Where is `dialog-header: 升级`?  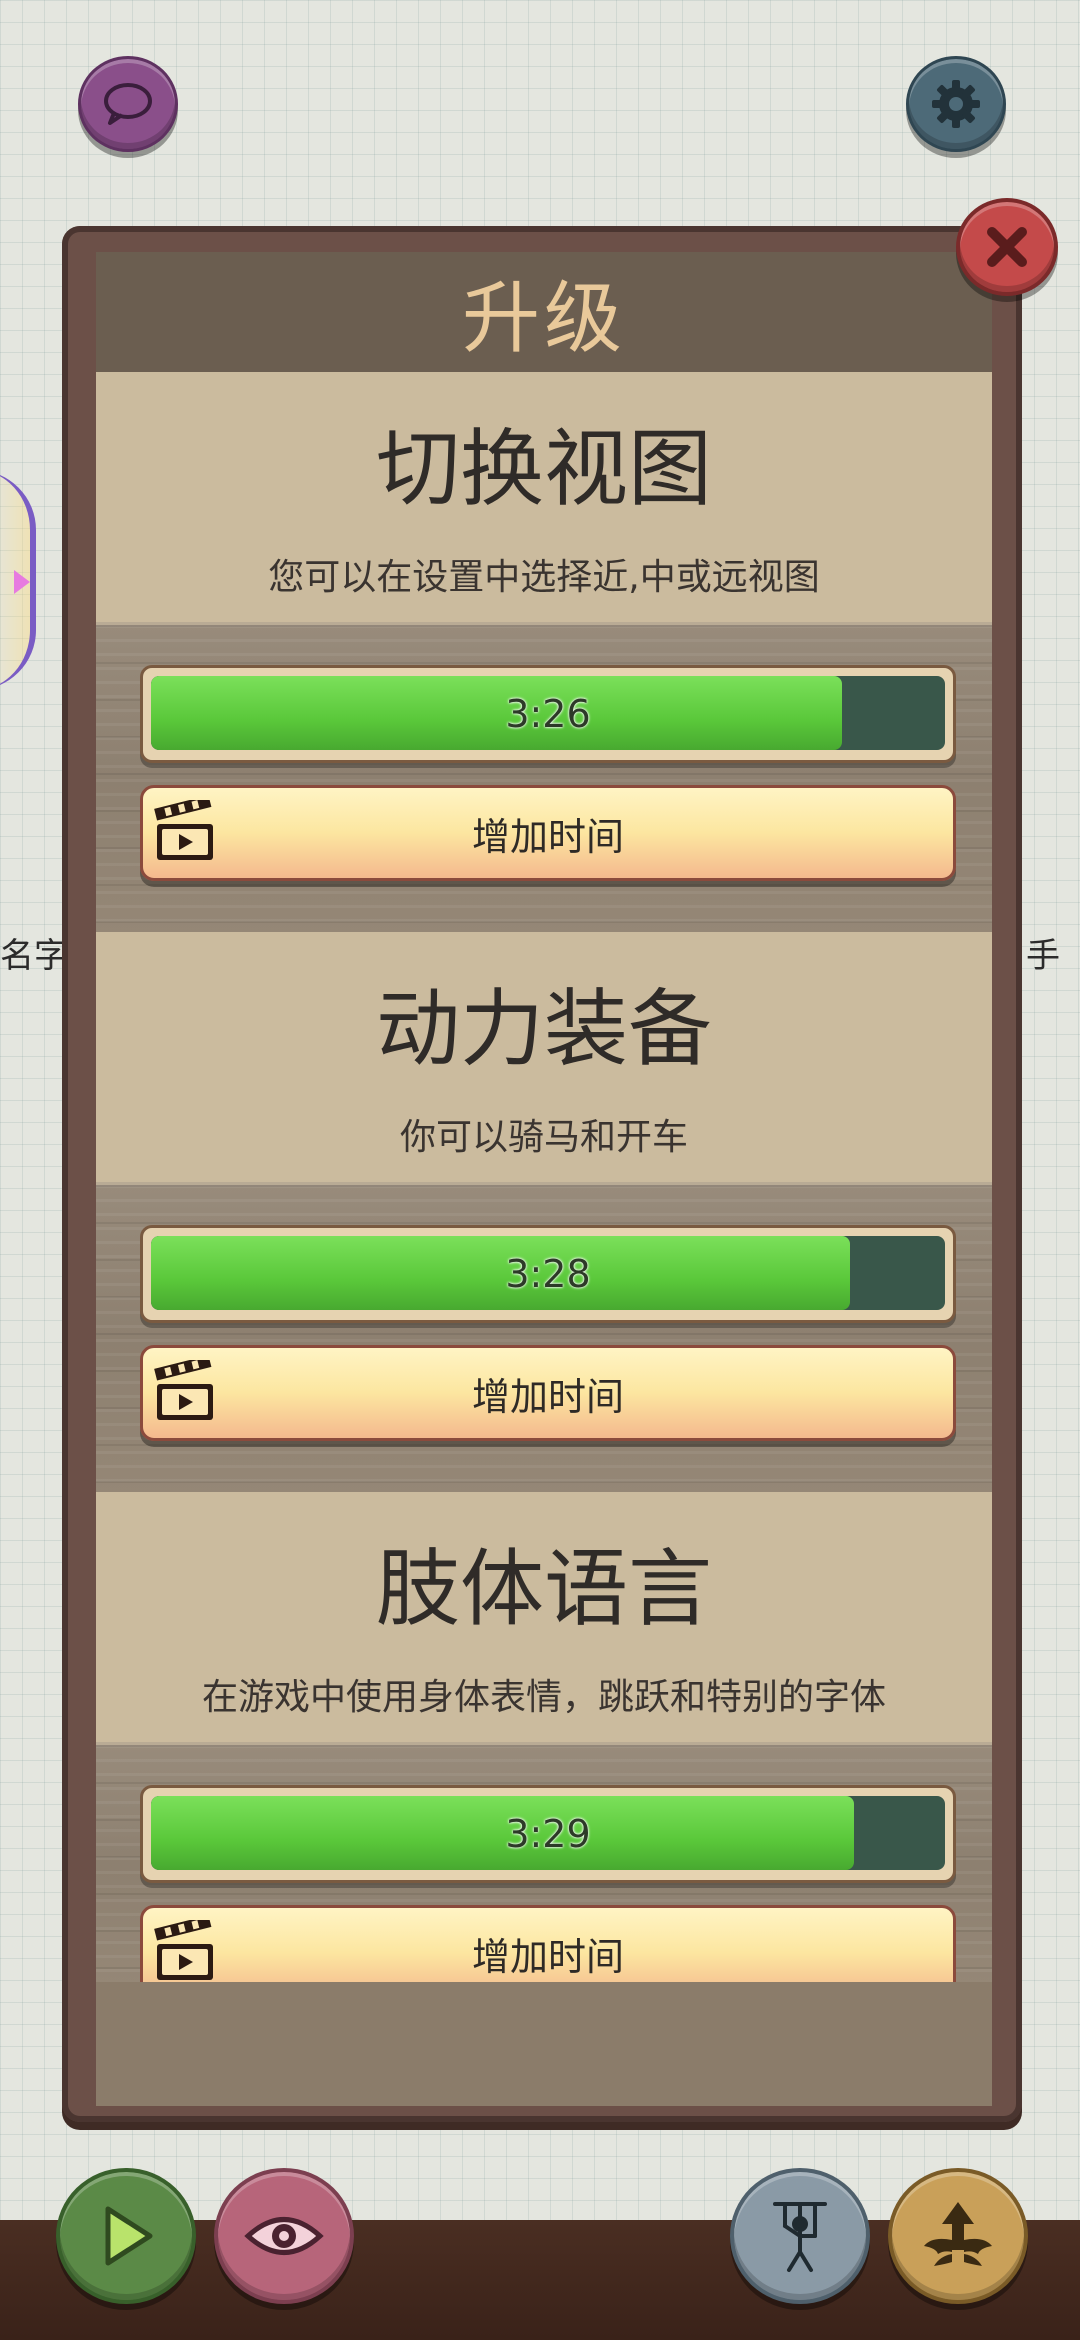 dialog-header: 升级 is located at coordinates (544, 312).